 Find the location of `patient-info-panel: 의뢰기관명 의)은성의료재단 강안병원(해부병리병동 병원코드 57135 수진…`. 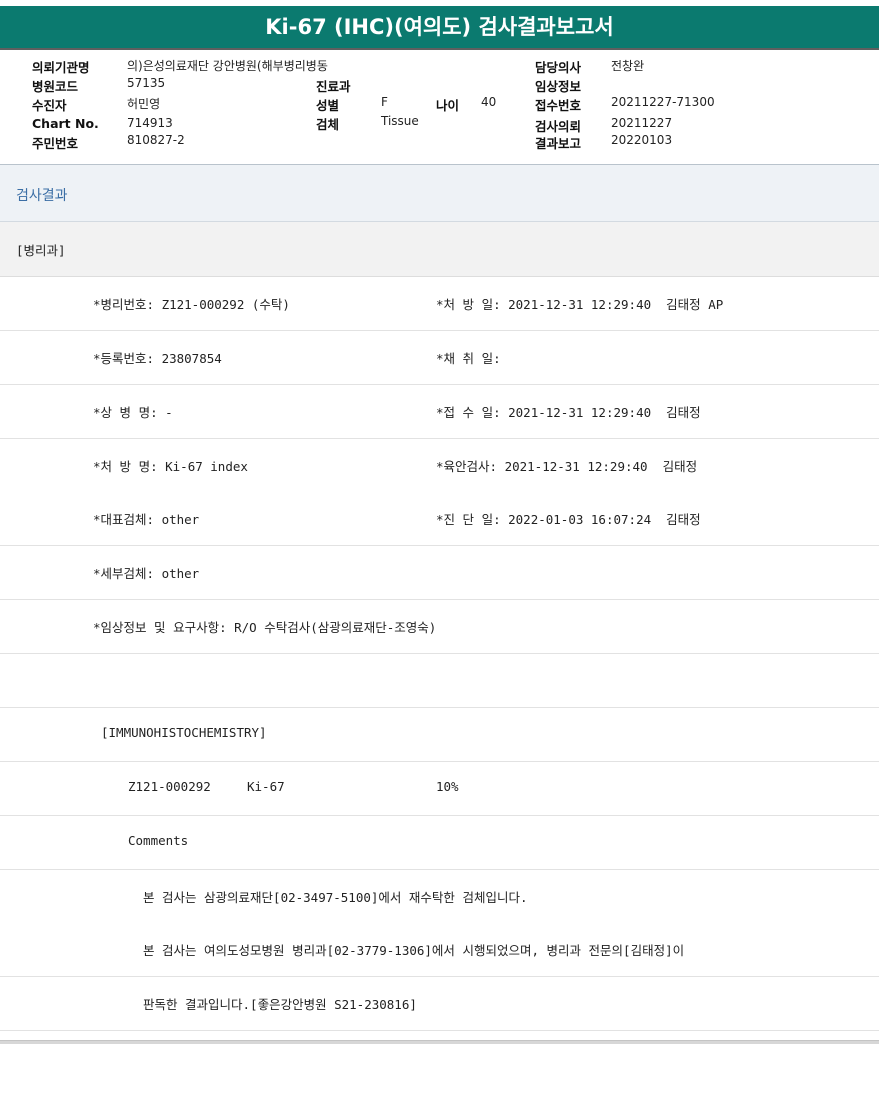

patient-info-panel: 의뢰기관명 의)은성의료재단 강안병원(해부병리병동 병원코드 57135 수진… is located at coordinates (439, 108).